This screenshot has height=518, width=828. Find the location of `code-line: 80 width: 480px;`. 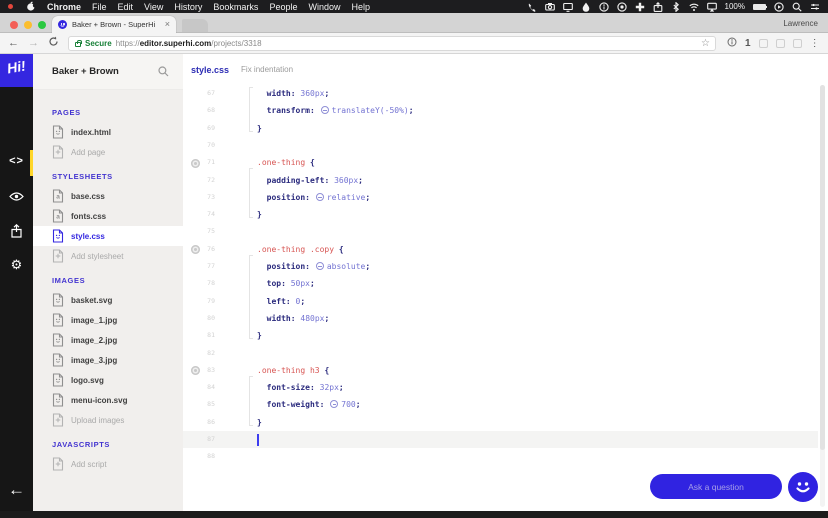

code-line: 80 width: 480px; is located at coordinates (496, 318).